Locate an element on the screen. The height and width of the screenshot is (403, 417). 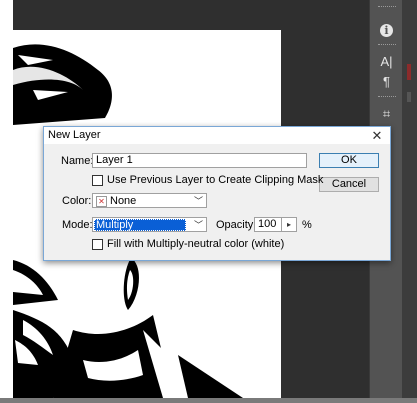
fill-neutral-checkbox is located at coordinates (97, 244).